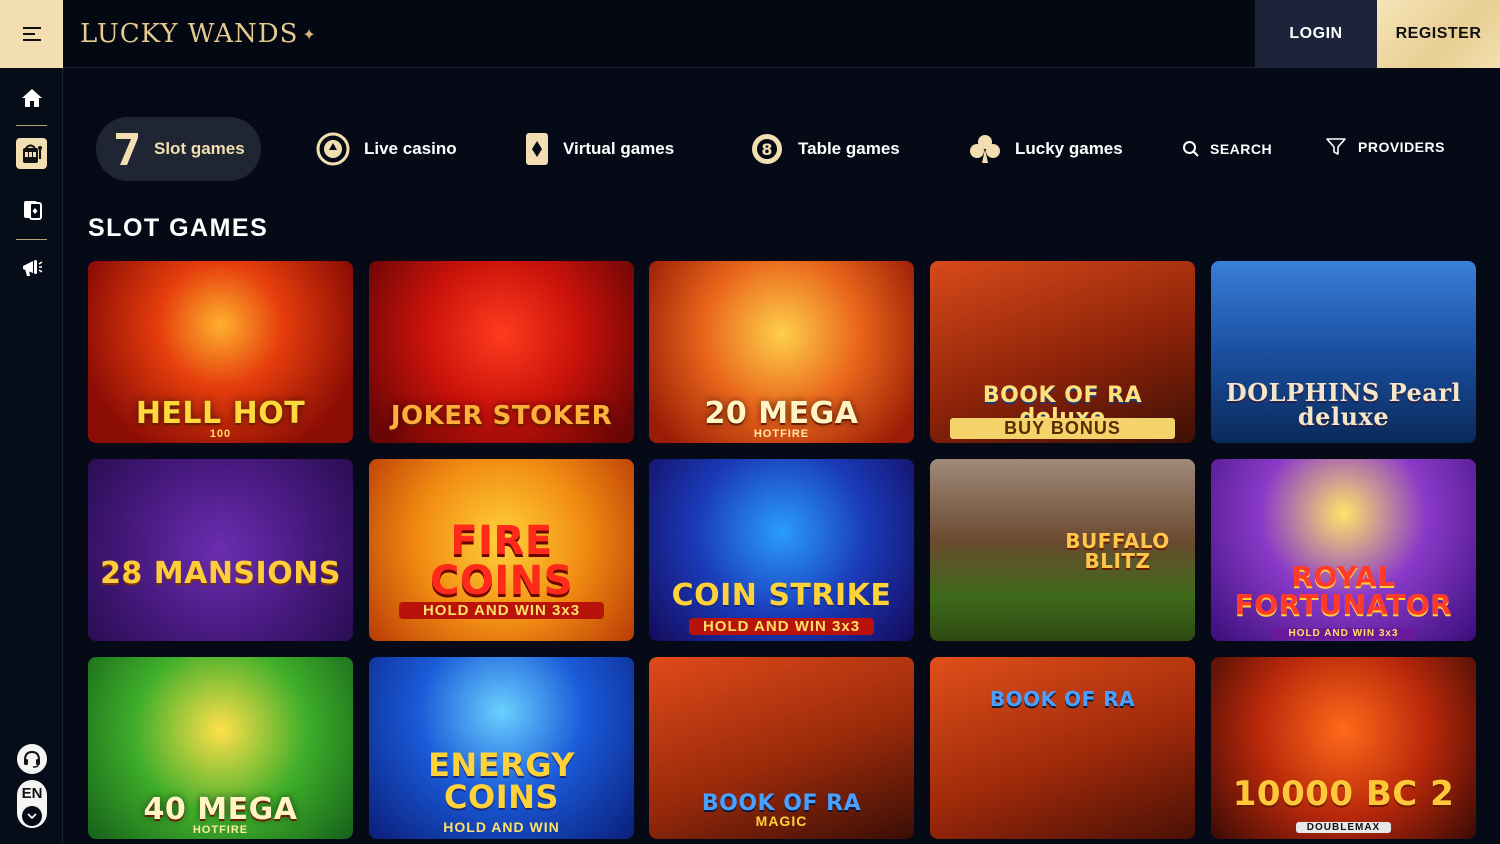 This screenshot has height=844, width=1500. I want to click on game-subtitle: BUY BONUS, so click(1062, 428).